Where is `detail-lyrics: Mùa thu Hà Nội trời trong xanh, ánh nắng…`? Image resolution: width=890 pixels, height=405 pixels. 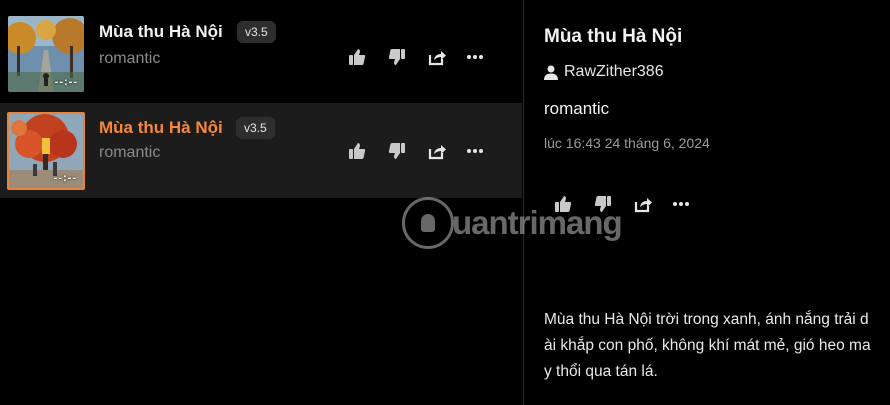 detail-lyrics: Mùa thu Hà Nội trời trong xanh, ánh nắng… is located at coordinates (707, 345).